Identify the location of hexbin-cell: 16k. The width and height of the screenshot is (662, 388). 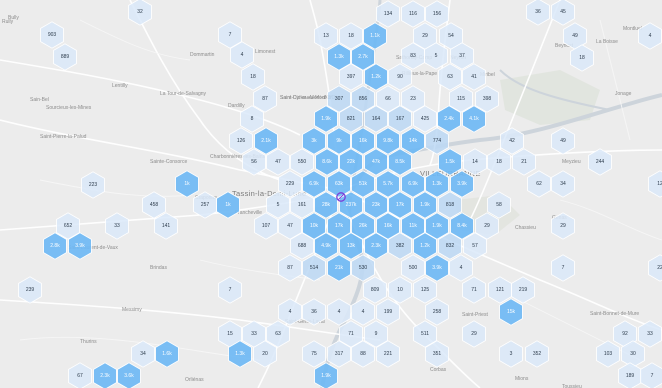
(363, 141).